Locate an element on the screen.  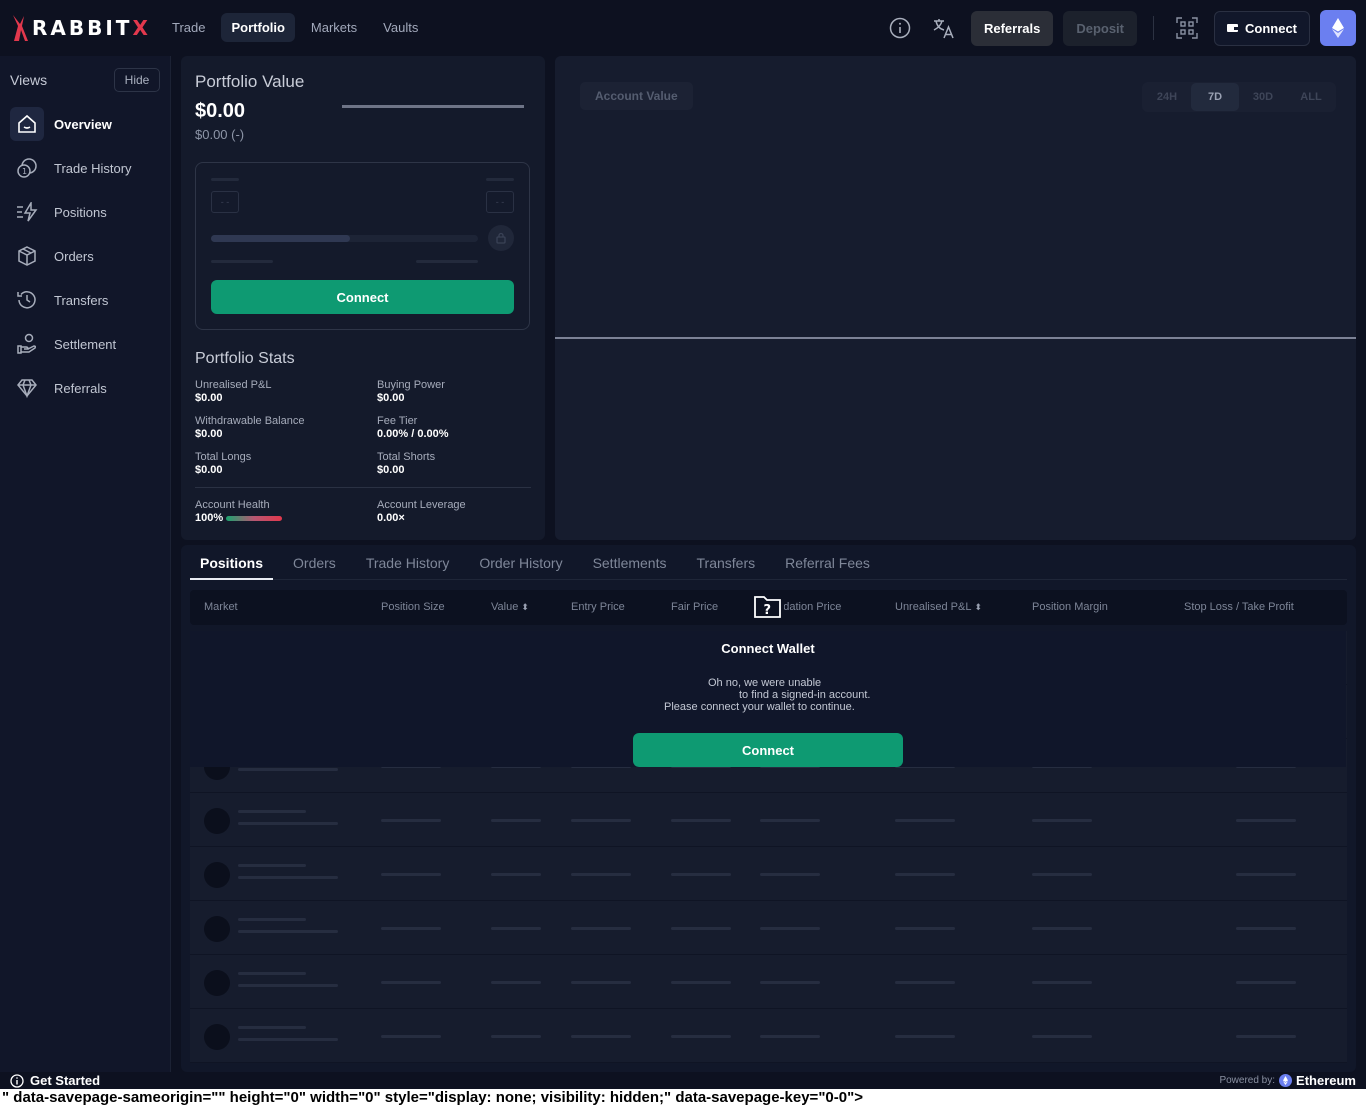
clock-history-icon is located at coordinates (27, 300).